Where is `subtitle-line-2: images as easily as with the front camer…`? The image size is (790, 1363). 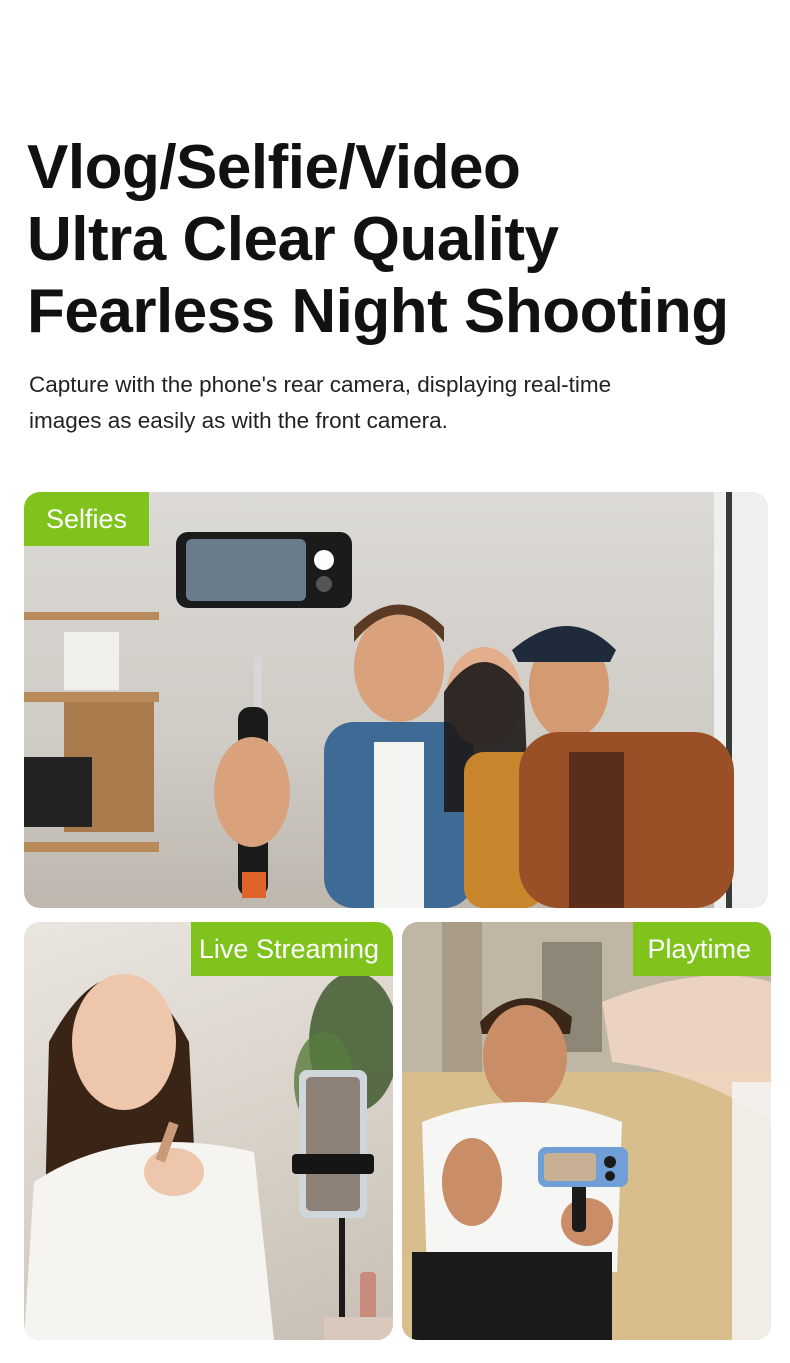 subtitle-line-2: images as easily as with the front camer… is located at coordinates (238, 420).